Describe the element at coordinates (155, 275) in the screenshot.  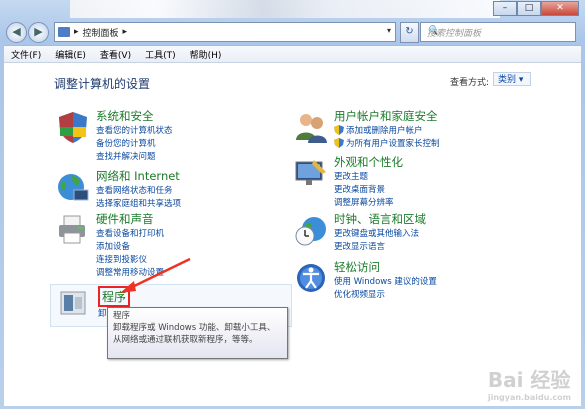
I see `annotation-arrow-icon` at that location.